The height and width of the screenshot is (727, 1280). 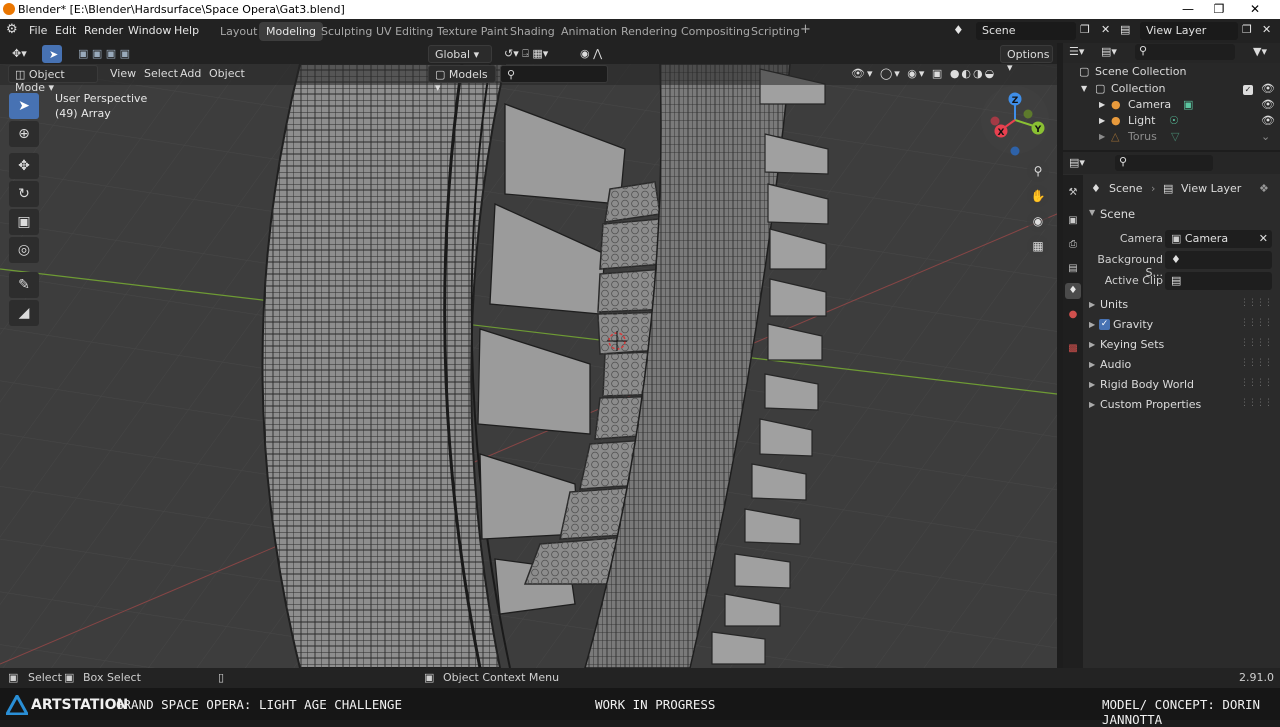 What do you see at coordinates (24, 194) in the screenshot?
I see `rotate-tool-button: ↻` at bounding box center [24, 194].